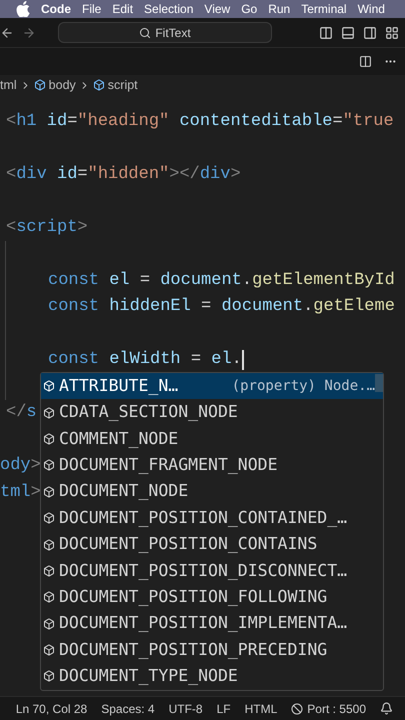 This screenshot has width=405, height=720. What do you see at coordinates (212, 412) in the screenshot?
I see `suggestion-item: CDATA_SECTION_NODE` at bounding box center [212, 412].